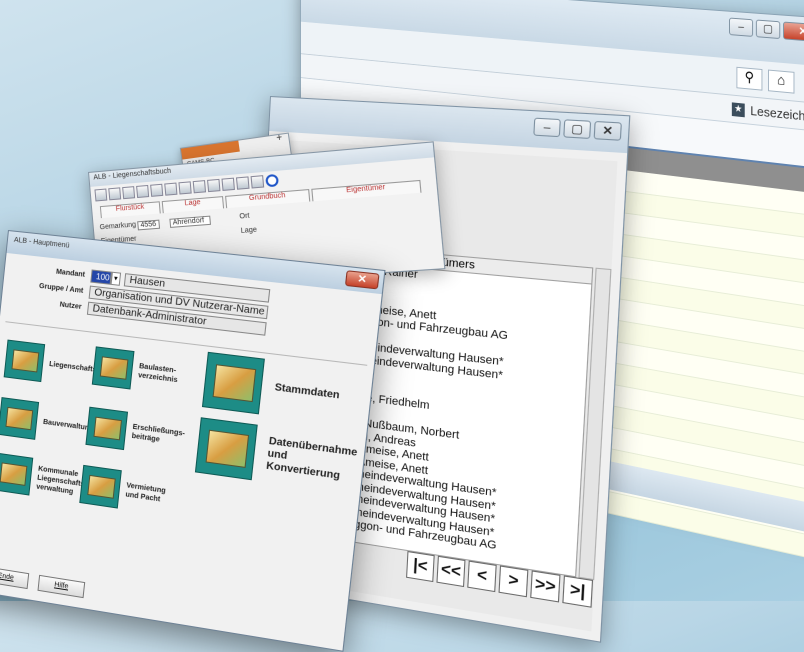 The image size is (804, 652). What do you see at coordinates (190, 222) in the screenshot?
I see `ort-field: Ahrendorf` at bounding box center [190, 222].